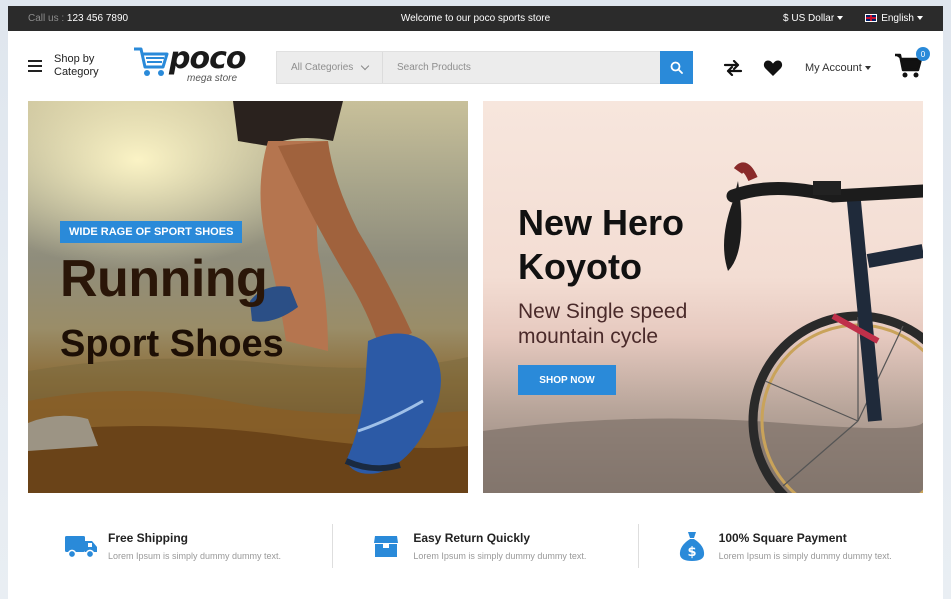 This screenshot has height=599, width=951. I want to click on call-us: Call us : 123 456 7890, so click(78, 18).